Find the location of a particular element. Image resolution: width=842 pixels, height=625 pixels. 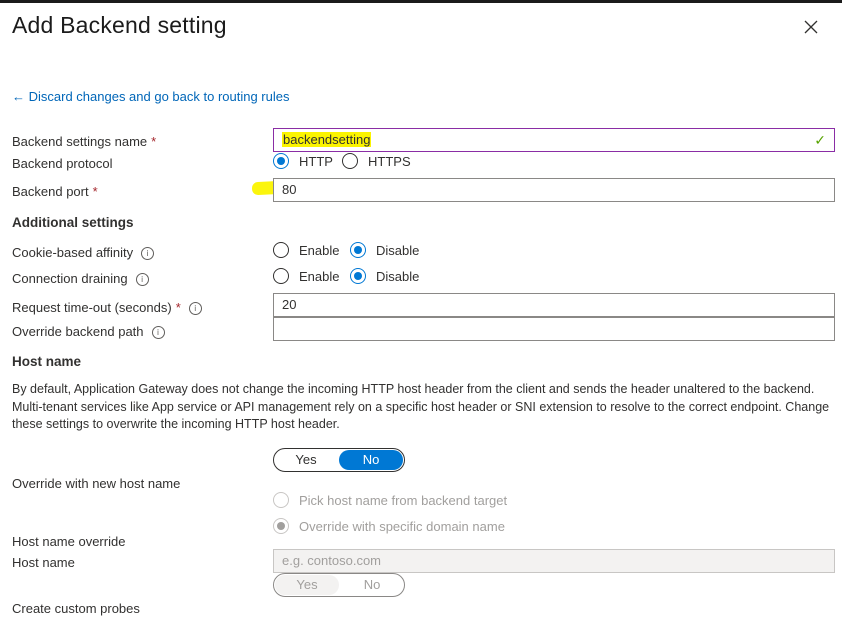

override-backend-path-input is located at coordinates (554, 329).